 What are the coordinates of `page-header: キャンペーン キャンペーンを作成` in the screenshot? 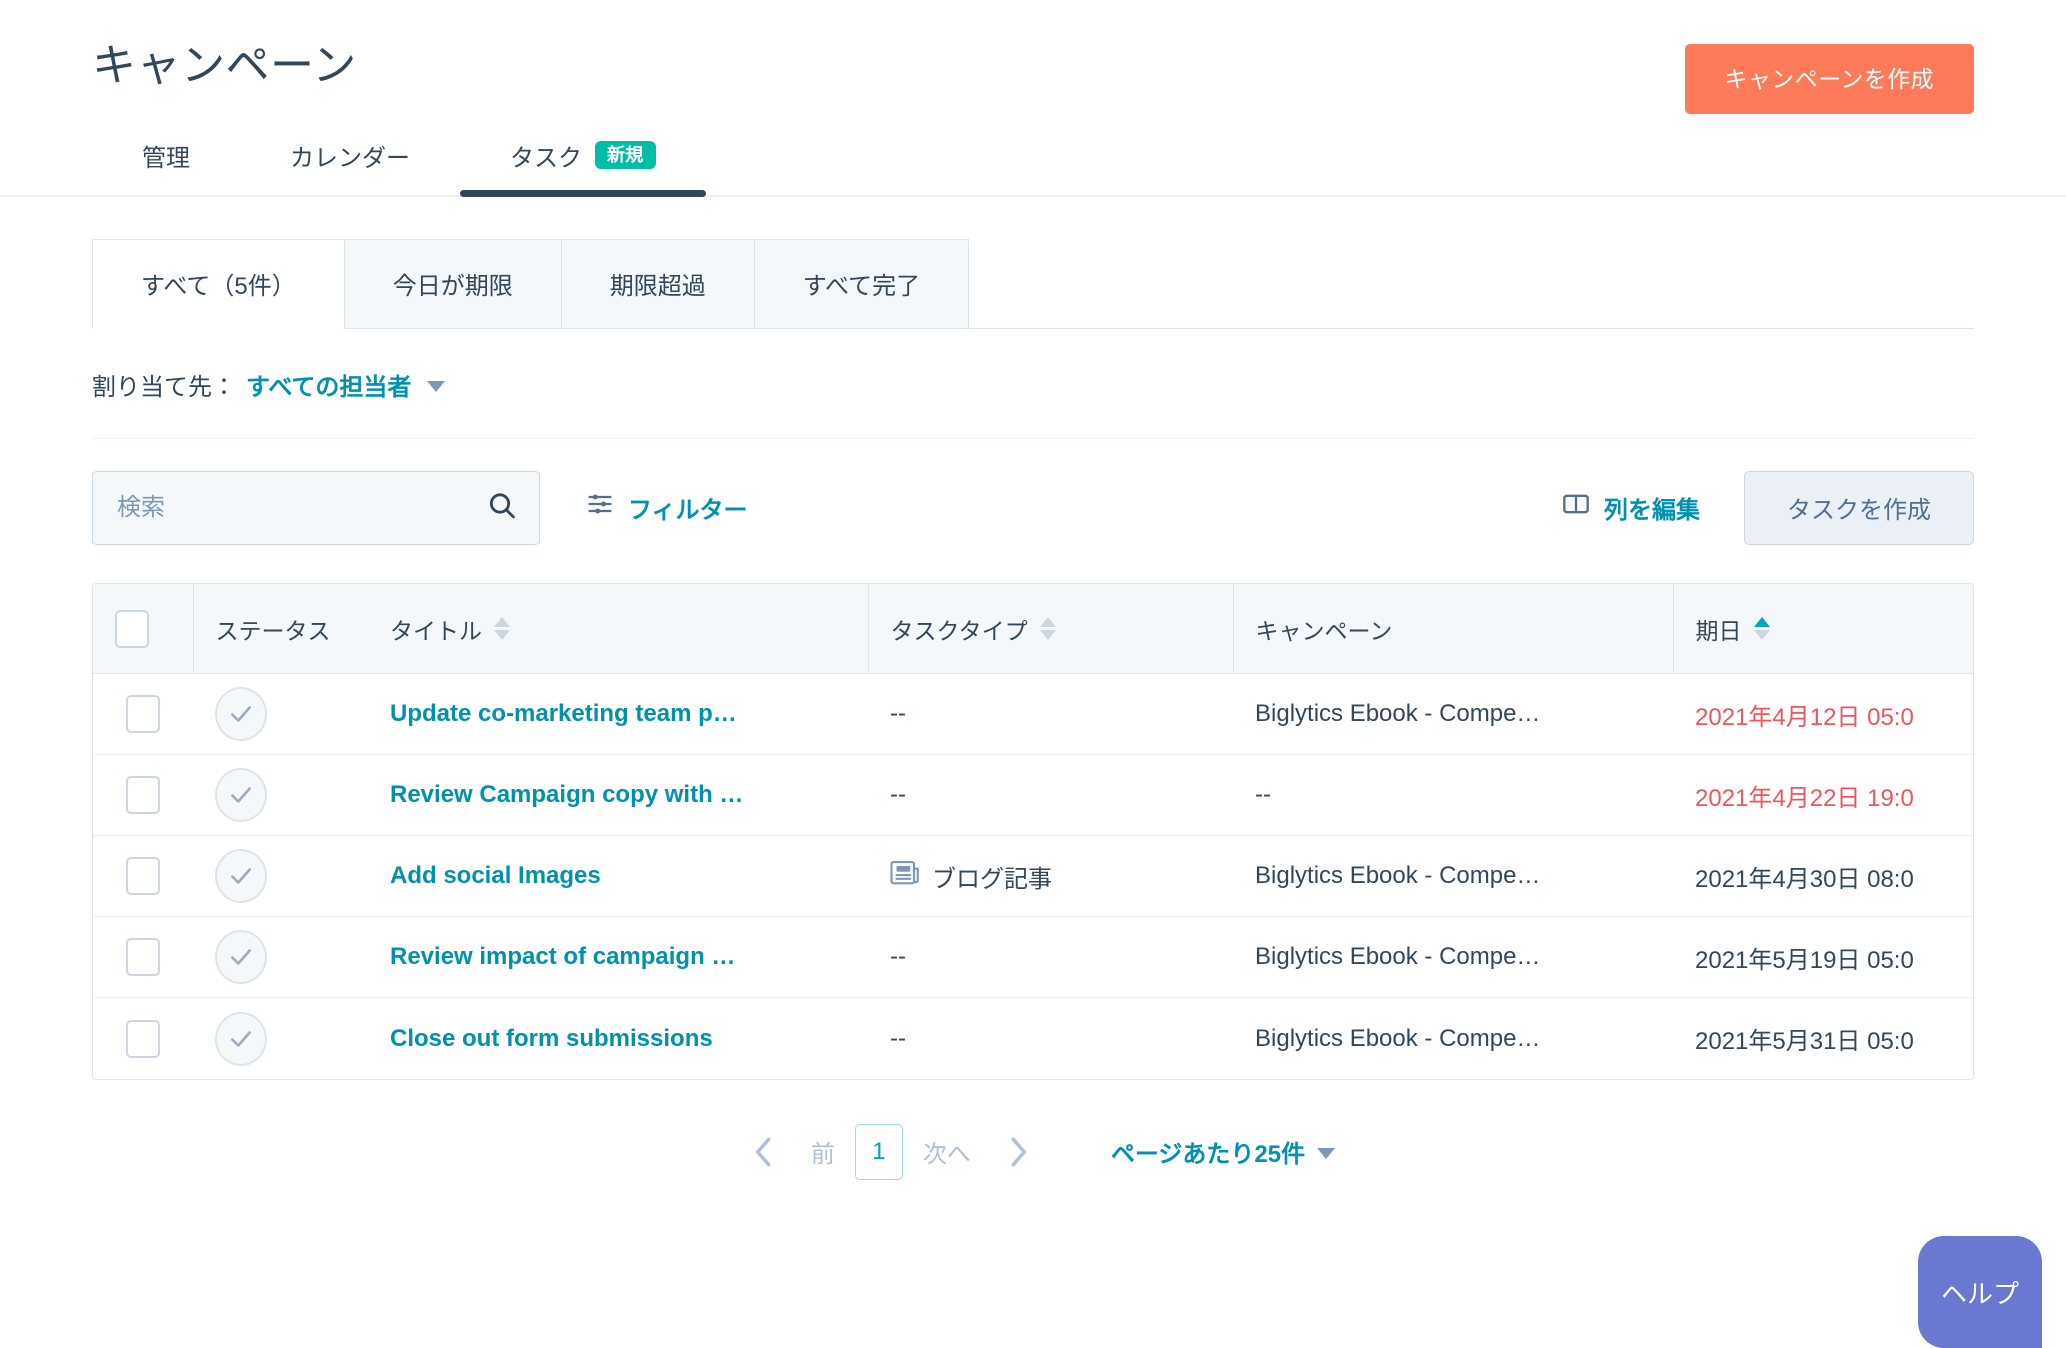 It's located at (1033, 57).